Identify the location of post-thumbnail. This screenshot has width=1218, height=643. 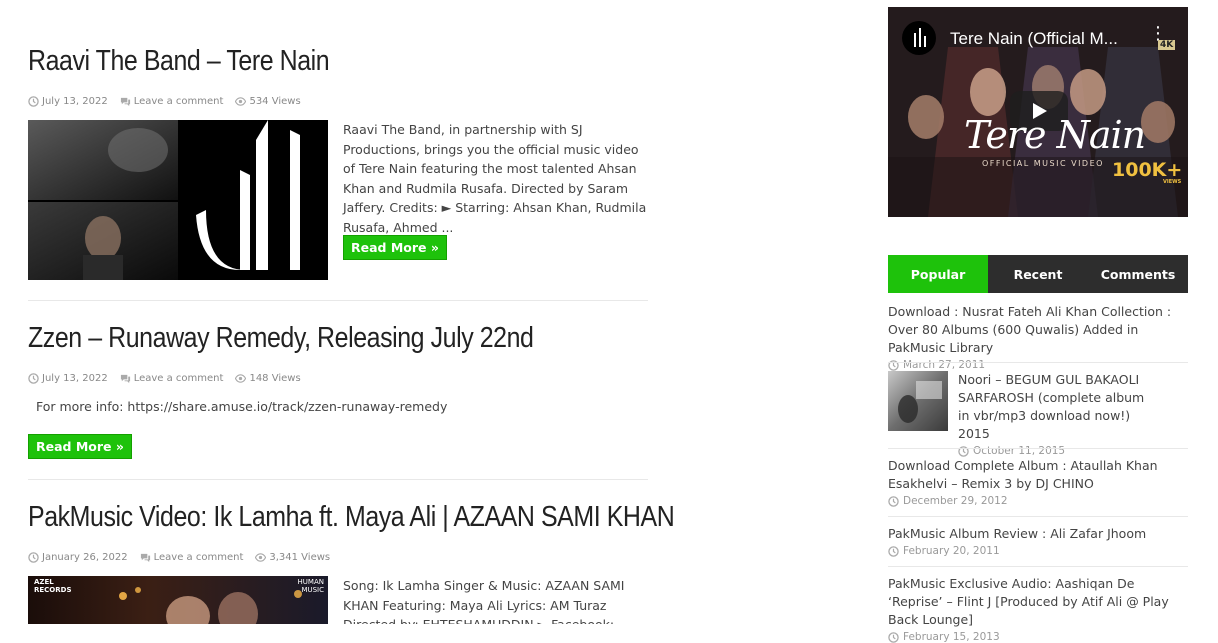
(178, 200).